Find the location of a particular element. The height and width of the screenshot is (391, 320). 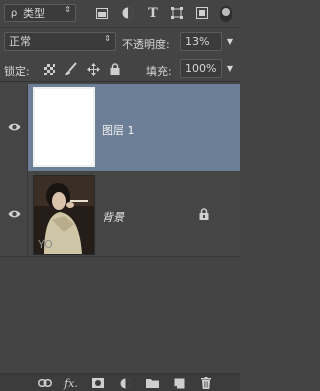

filter-kind-select: ρ 类型 ⇕ is located at coordinates (40, 13).